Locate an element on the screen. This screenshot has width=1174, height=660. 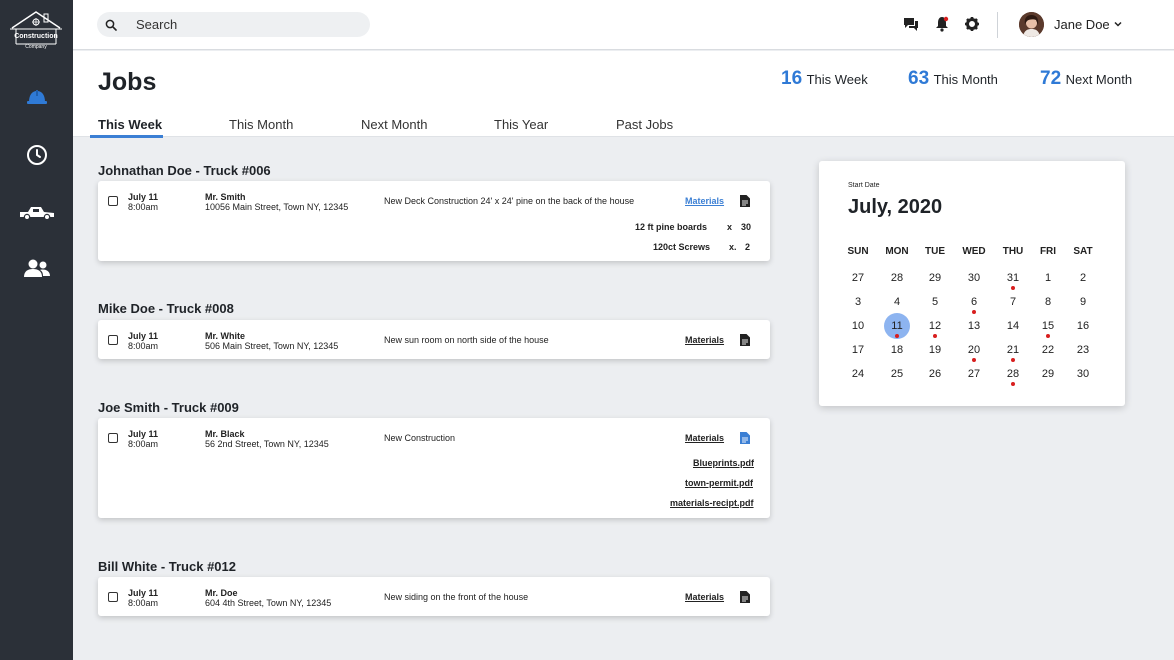
weekday-label: THU is located at coordinates (1013, 251).